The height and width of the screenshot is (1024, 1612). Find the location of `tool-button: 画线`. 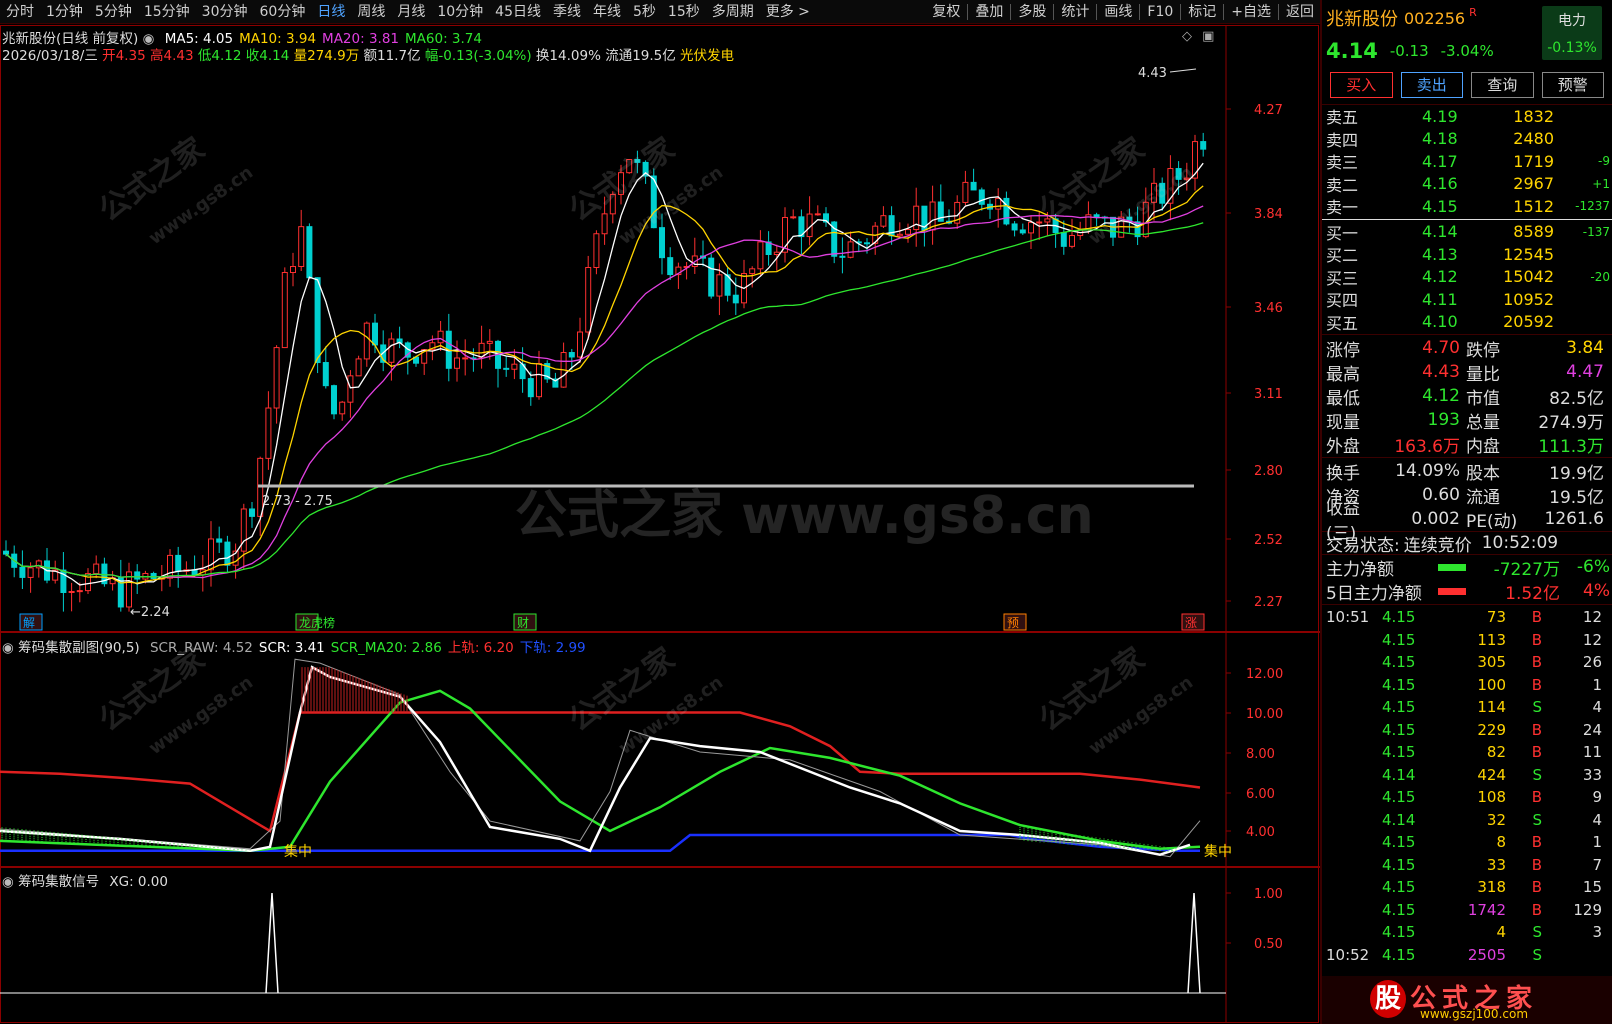

tool-button: 画线 is located at coordinates (1118, 12).